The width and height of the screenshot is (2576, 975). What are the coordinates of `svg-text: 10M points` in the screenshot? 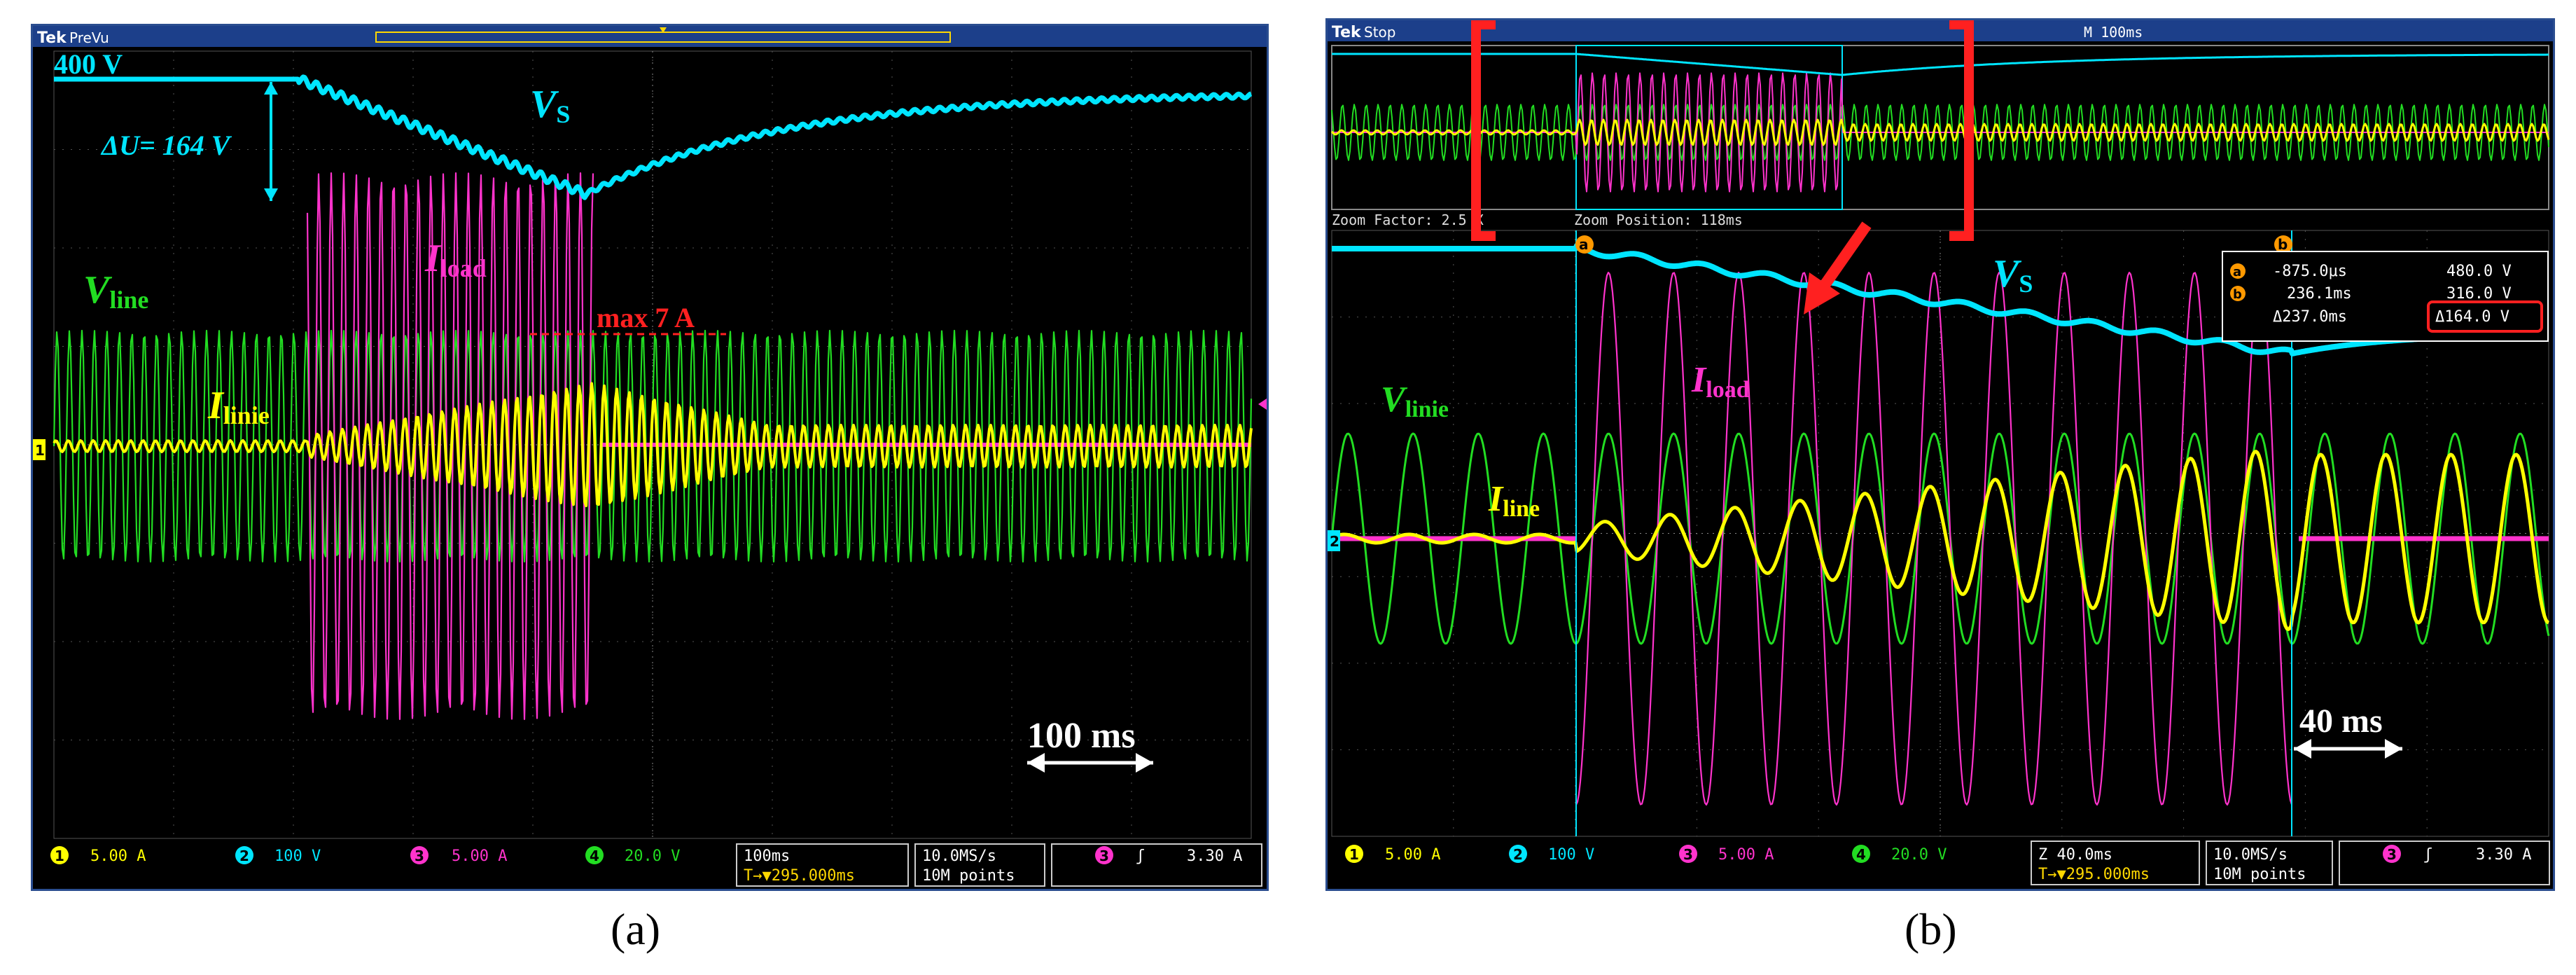 It's located at (2259, 874).